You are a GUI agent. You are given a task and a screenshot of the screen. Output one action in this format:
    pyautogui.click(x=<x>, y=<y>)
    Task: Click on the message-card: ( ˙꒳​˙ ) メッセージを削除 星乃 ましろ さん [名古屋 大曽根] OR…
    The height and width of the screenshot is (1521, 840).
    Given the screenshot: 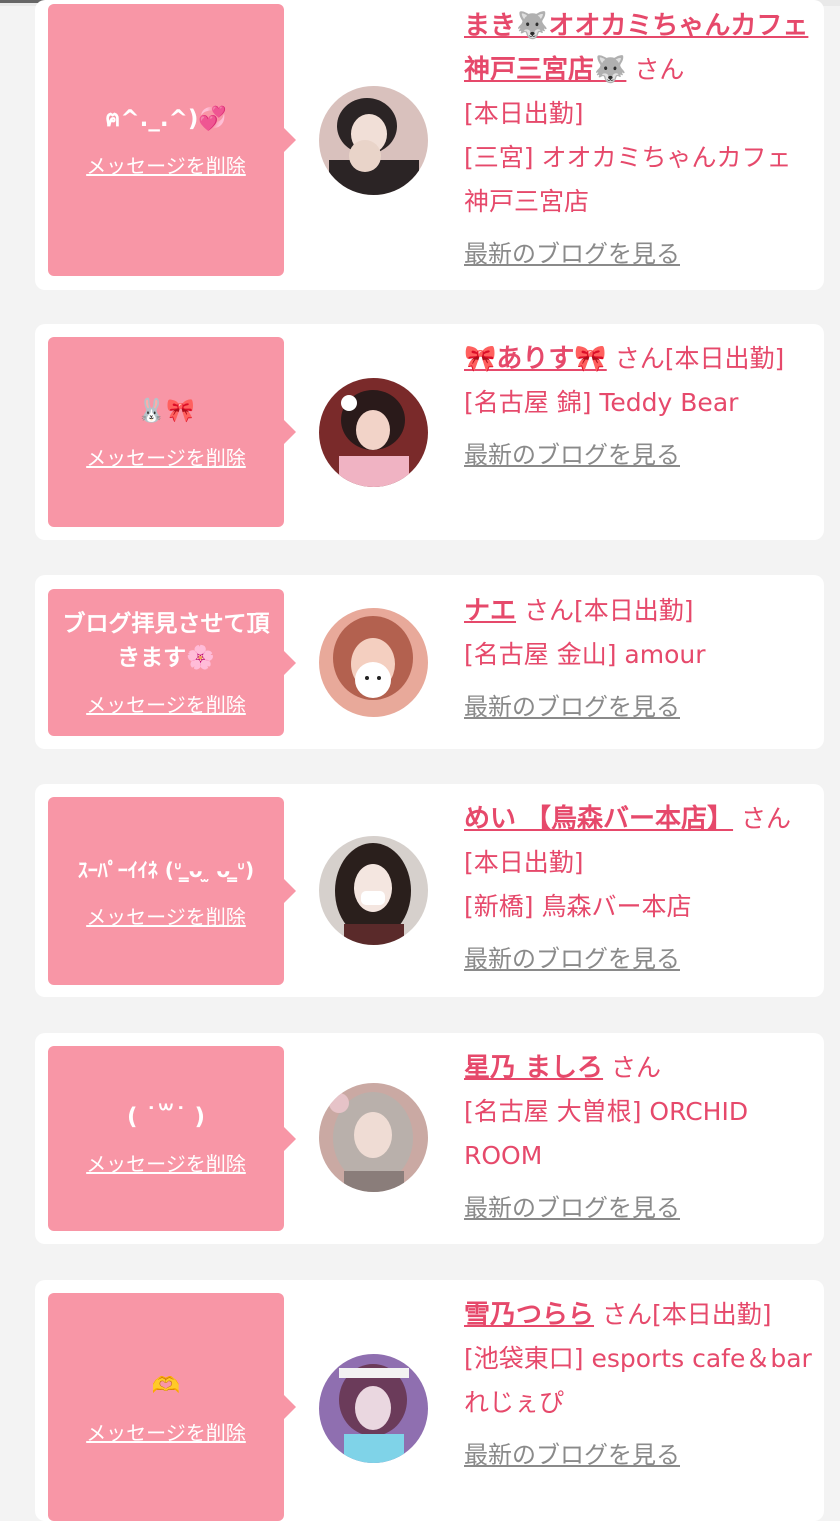 What is the action you would take?
    pyautogui.click(x=429, y=1138)
    